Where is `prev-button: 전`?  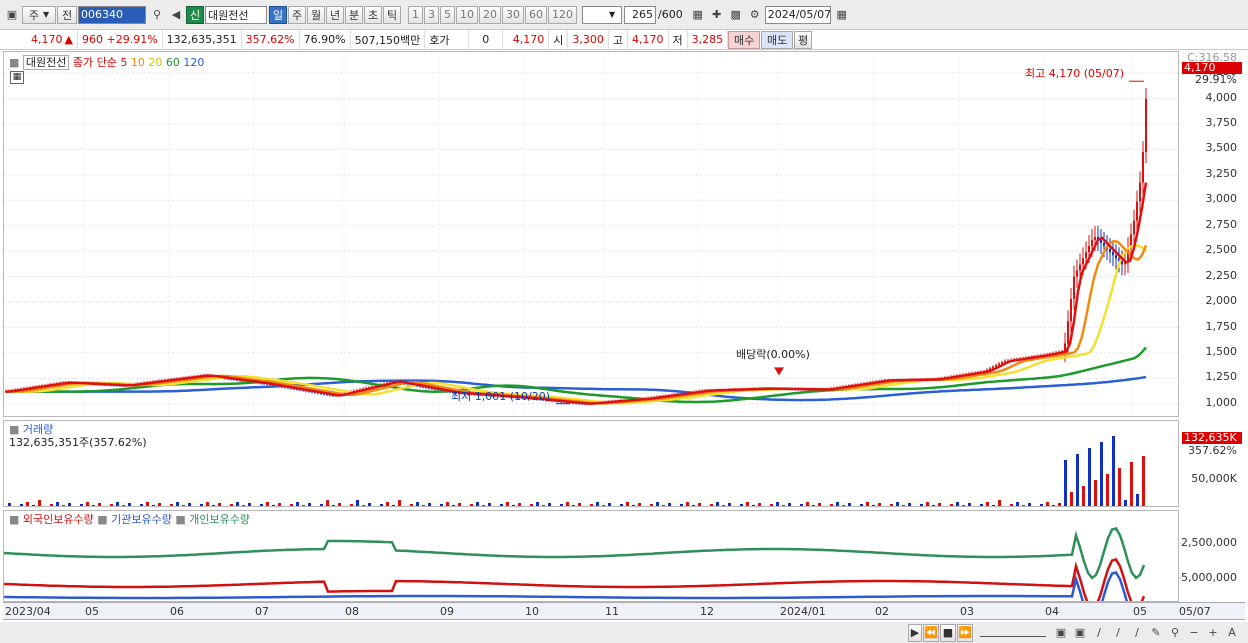
prev-button: 전 is located at coordinates (67, 14).